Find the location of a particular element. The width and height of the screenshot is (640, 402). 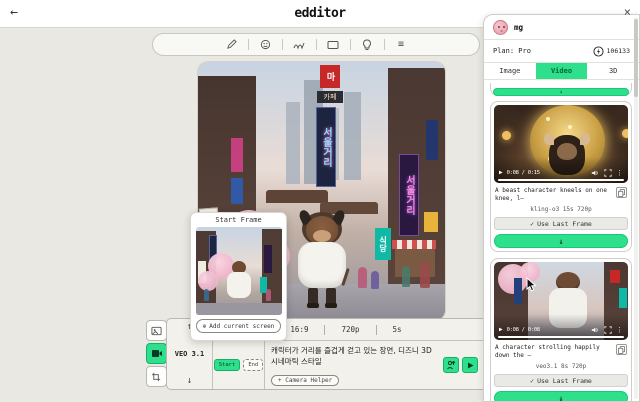

tab-video: Video is located at coordinates (561, 71).